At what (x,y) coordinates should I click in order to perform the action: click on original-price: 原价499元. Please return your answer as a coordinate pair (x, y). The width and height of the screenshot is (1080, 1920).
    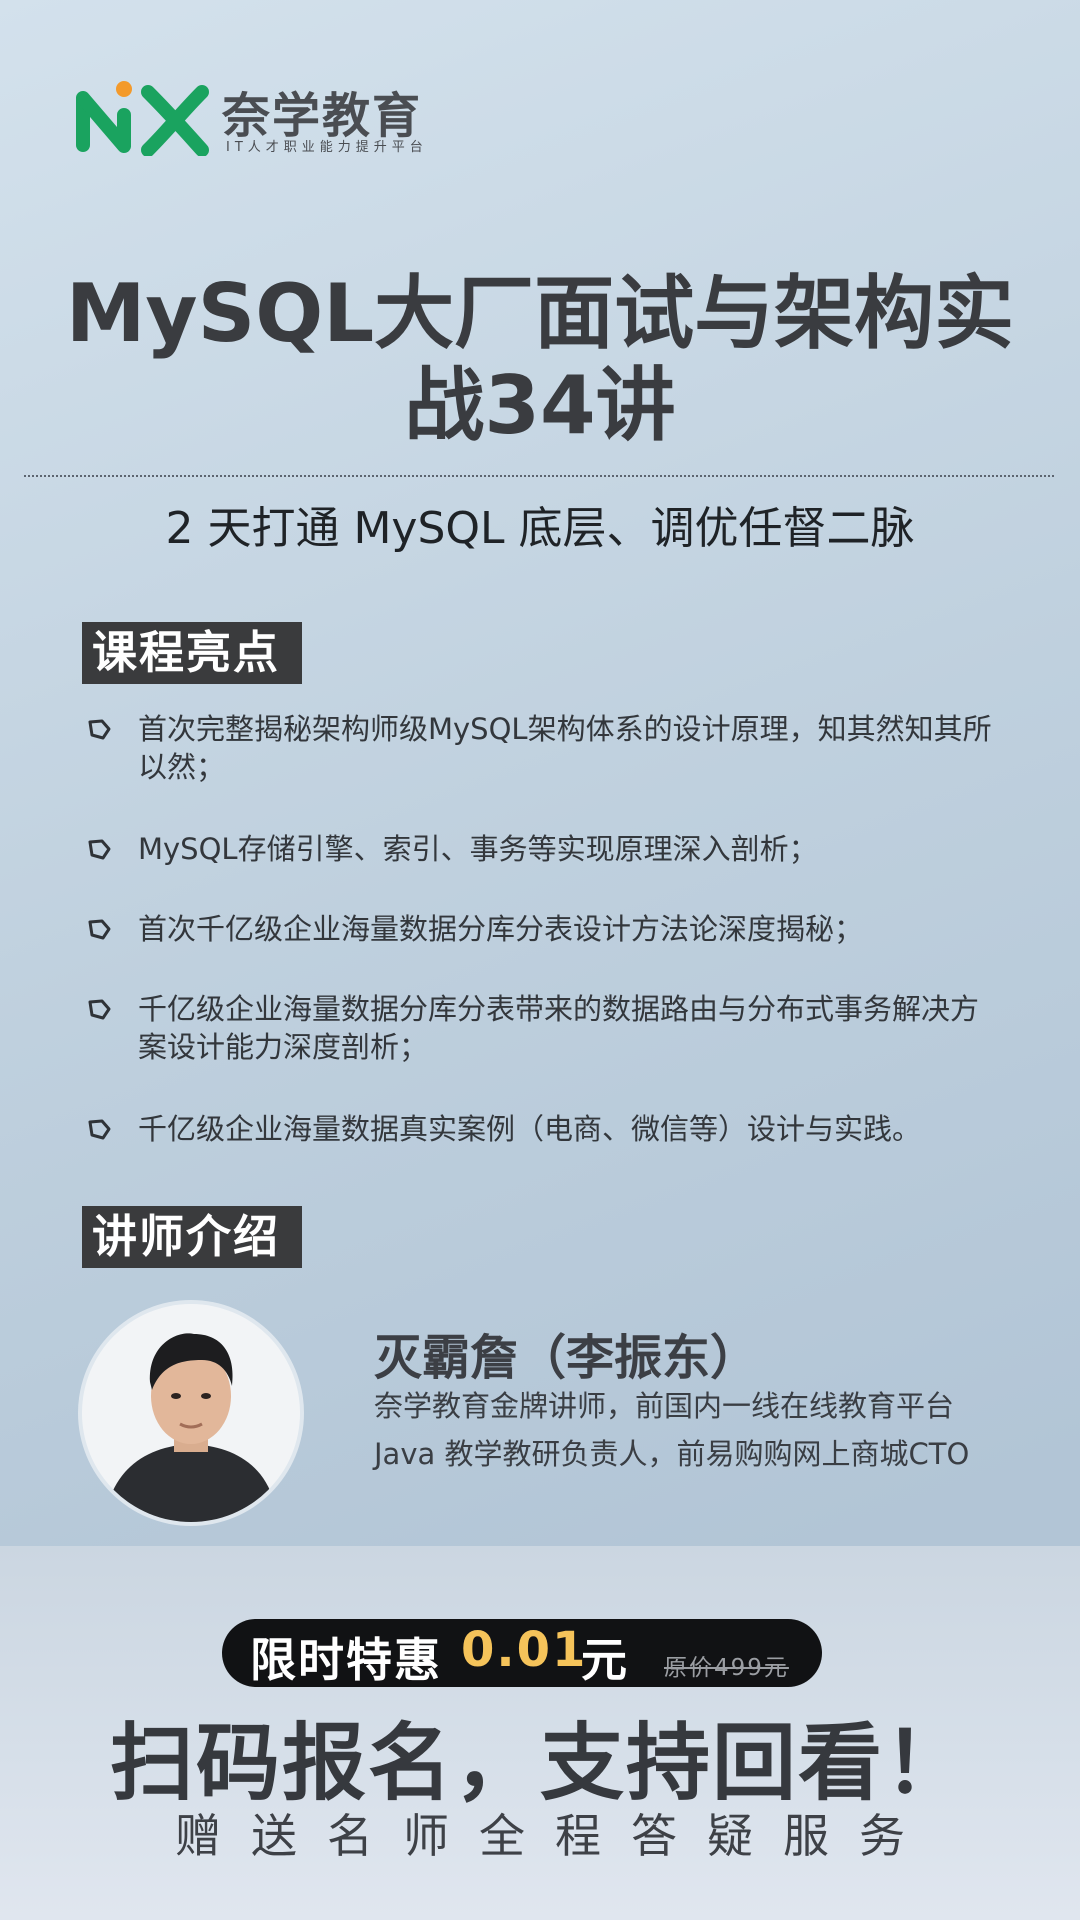
    Looking at the image, I should click on (726, 1668).